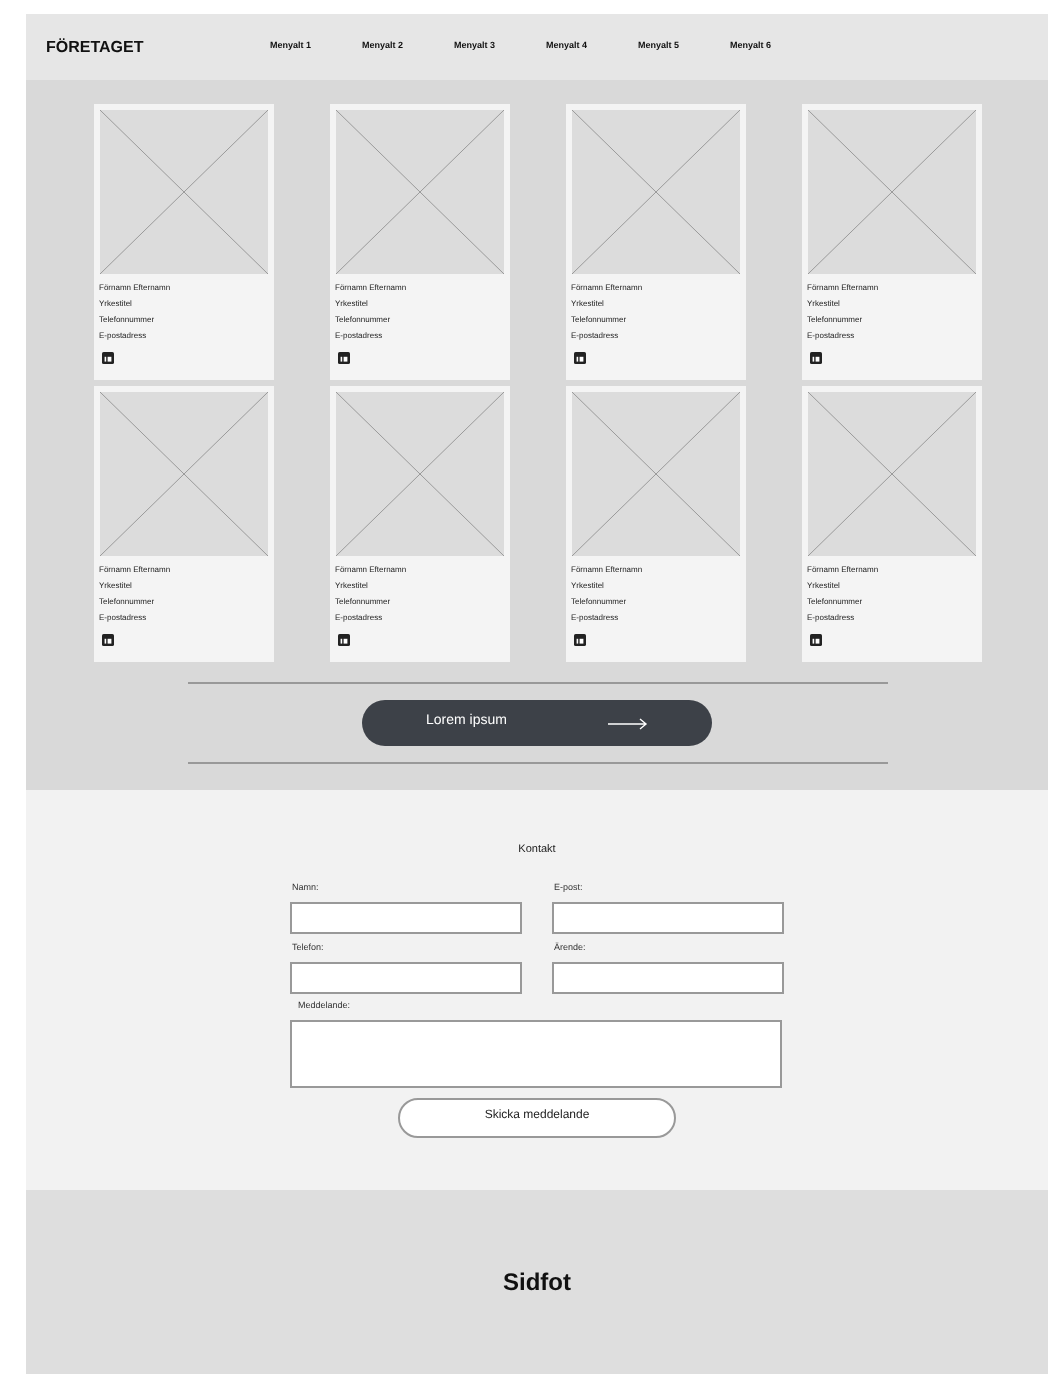 Image resolution: width=1048 pixels, height=1374 pixels. What do you see at coordinates (628, 723) in the screenshot?
I see `arrow-right-icon` at bounding box center [628, 723].